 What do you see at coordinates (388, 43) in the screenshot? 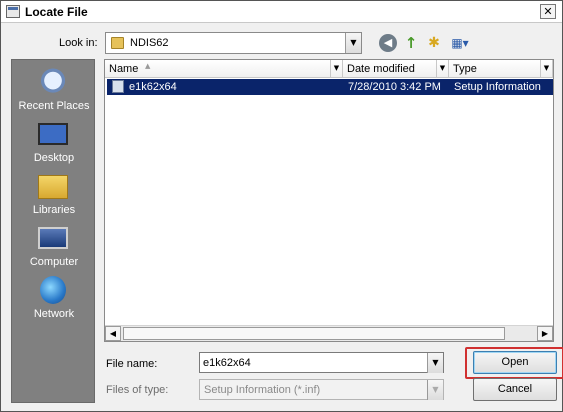
I see `back-arrow-icon: ◀` at bounding box center [388, 43].